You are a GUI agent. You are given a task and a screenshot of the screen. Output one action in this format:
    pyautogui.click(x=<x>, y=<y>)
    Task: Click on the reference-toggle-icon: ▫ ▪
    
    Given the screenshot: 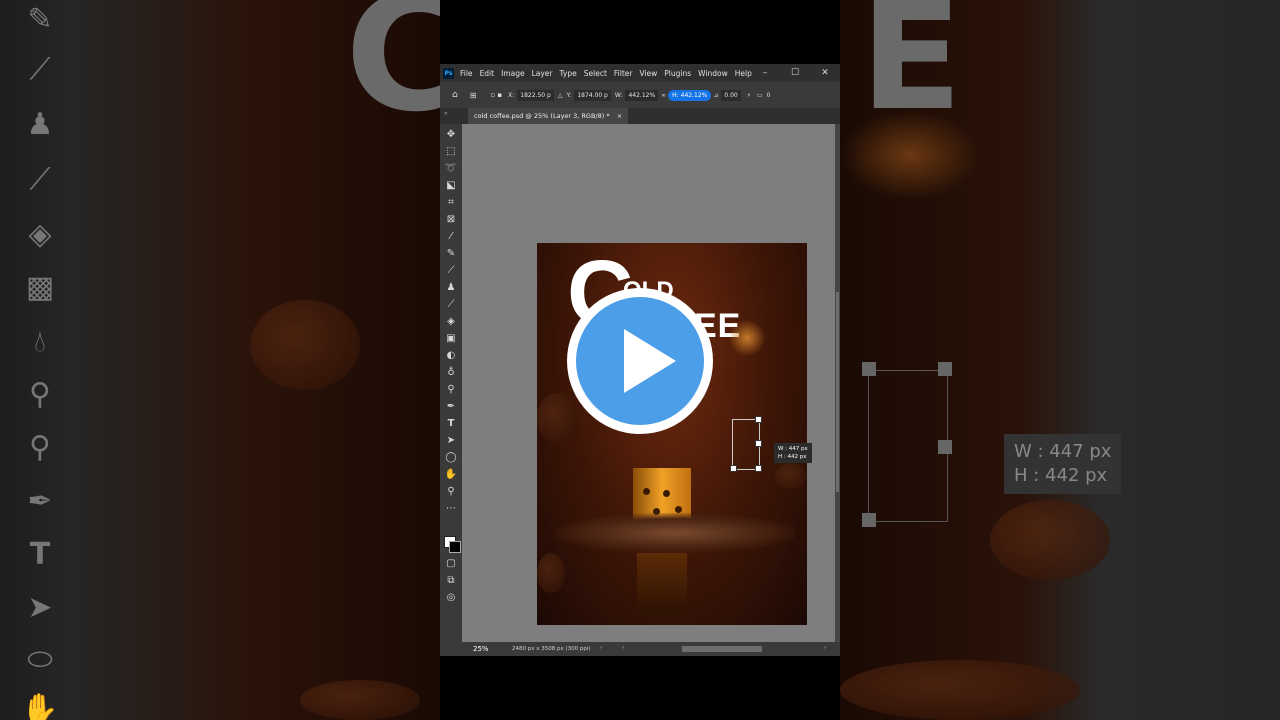 What is the action you would take?
    pyautogui.click(x=496, y=95)
    